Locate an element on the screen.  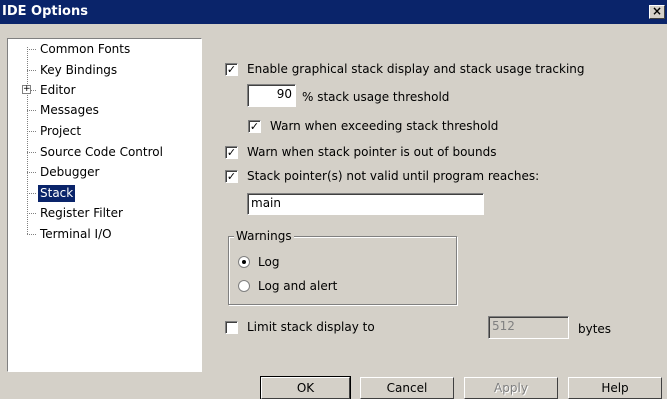
tree-item-common-fonts: Common Fonts is located at coordinates (103, 49).